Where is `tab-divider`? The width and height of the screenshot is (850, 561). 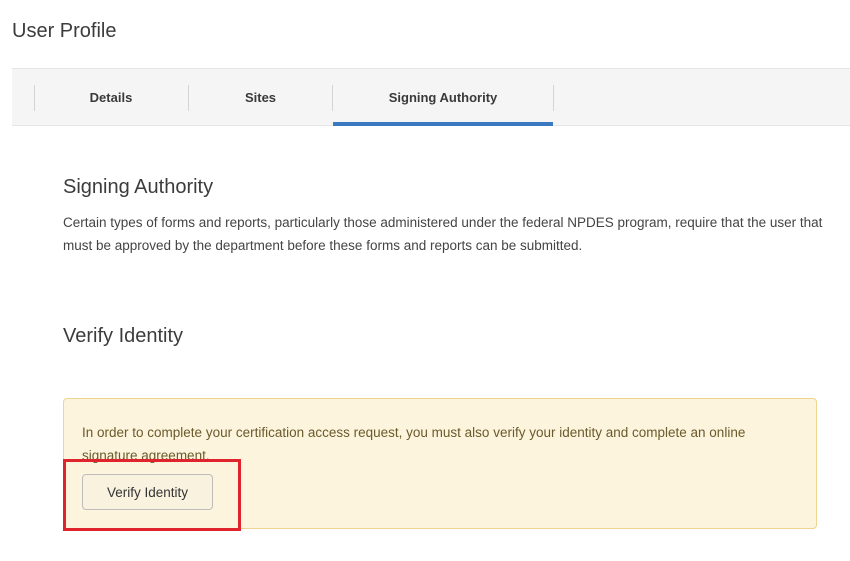
tab-divider is located at coordinates (553, 98).